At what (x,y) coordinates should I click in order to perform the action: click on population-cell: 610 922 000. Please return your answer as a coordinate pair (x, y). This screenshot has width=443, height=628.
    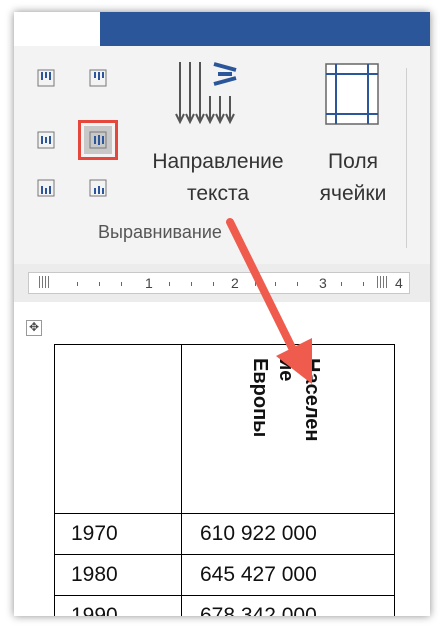
    Looking at the image, I should click on (288, 534).